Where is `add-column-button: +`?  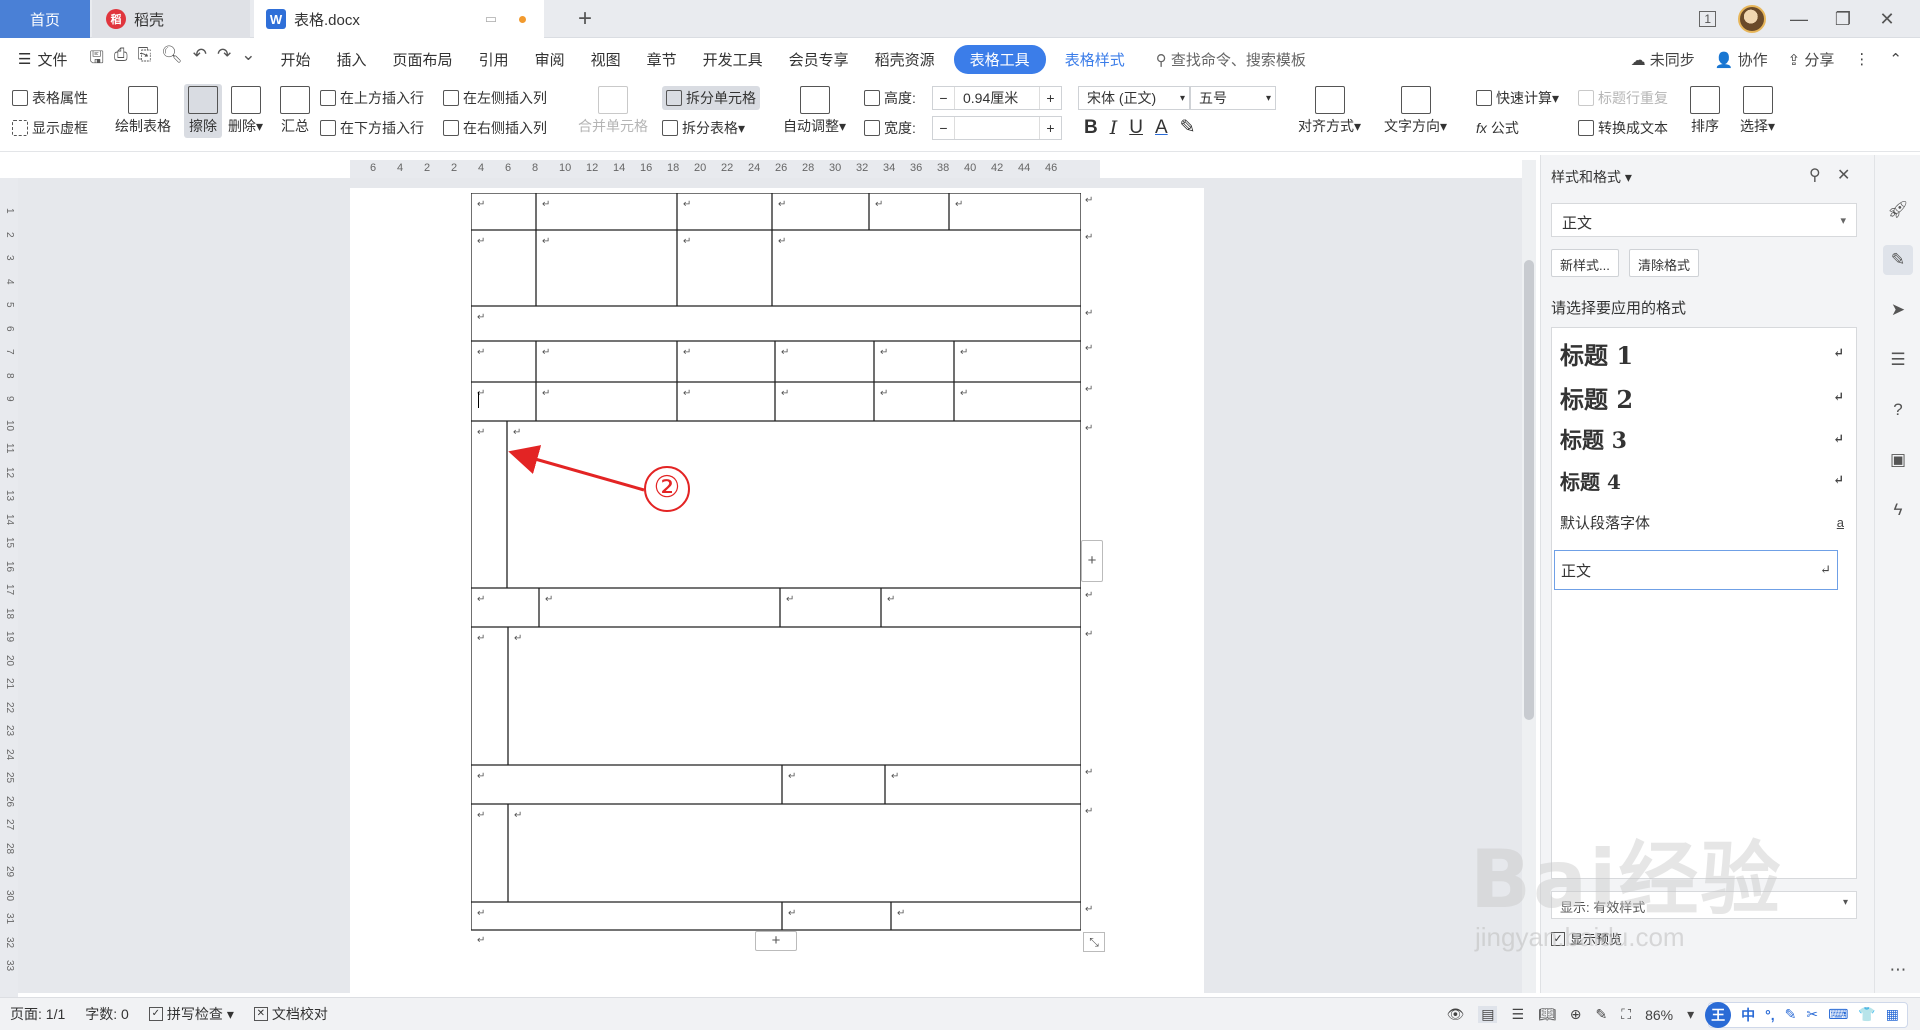 add-column-button: + is located at coordinates (1092, 561).